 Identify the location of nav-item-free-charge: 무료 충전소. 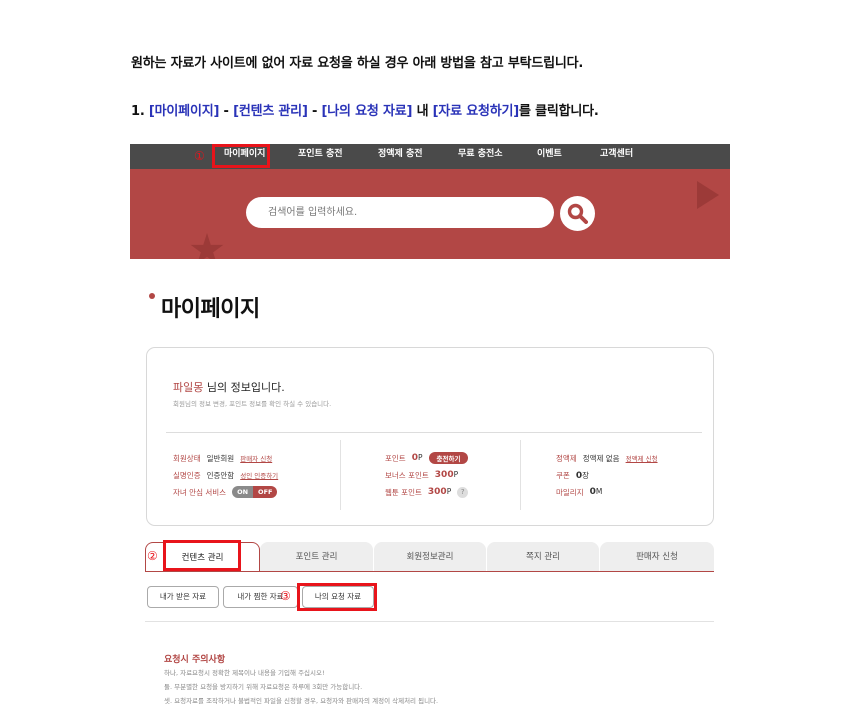
(480, 156).